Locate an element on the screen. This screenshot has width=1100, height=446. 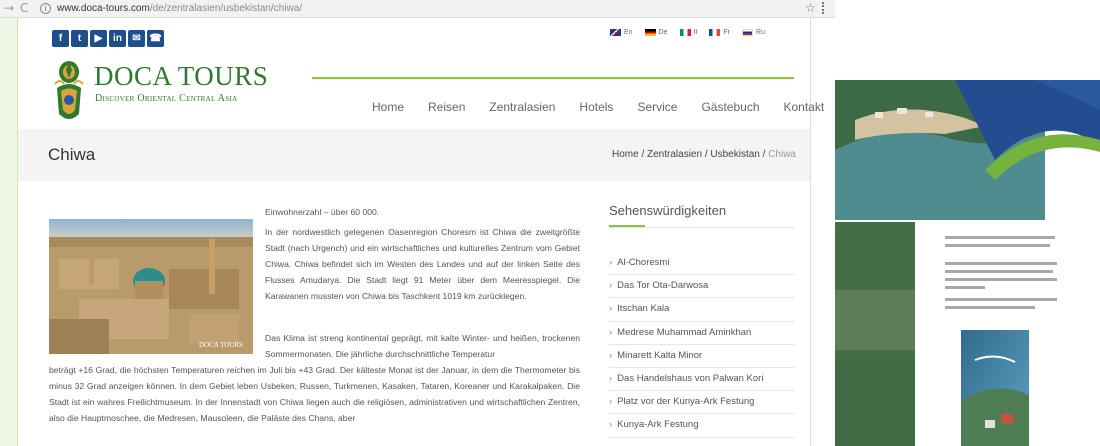
sidebar-item-label: Kunya-Ark Festung is located at coordinates (658, 425).